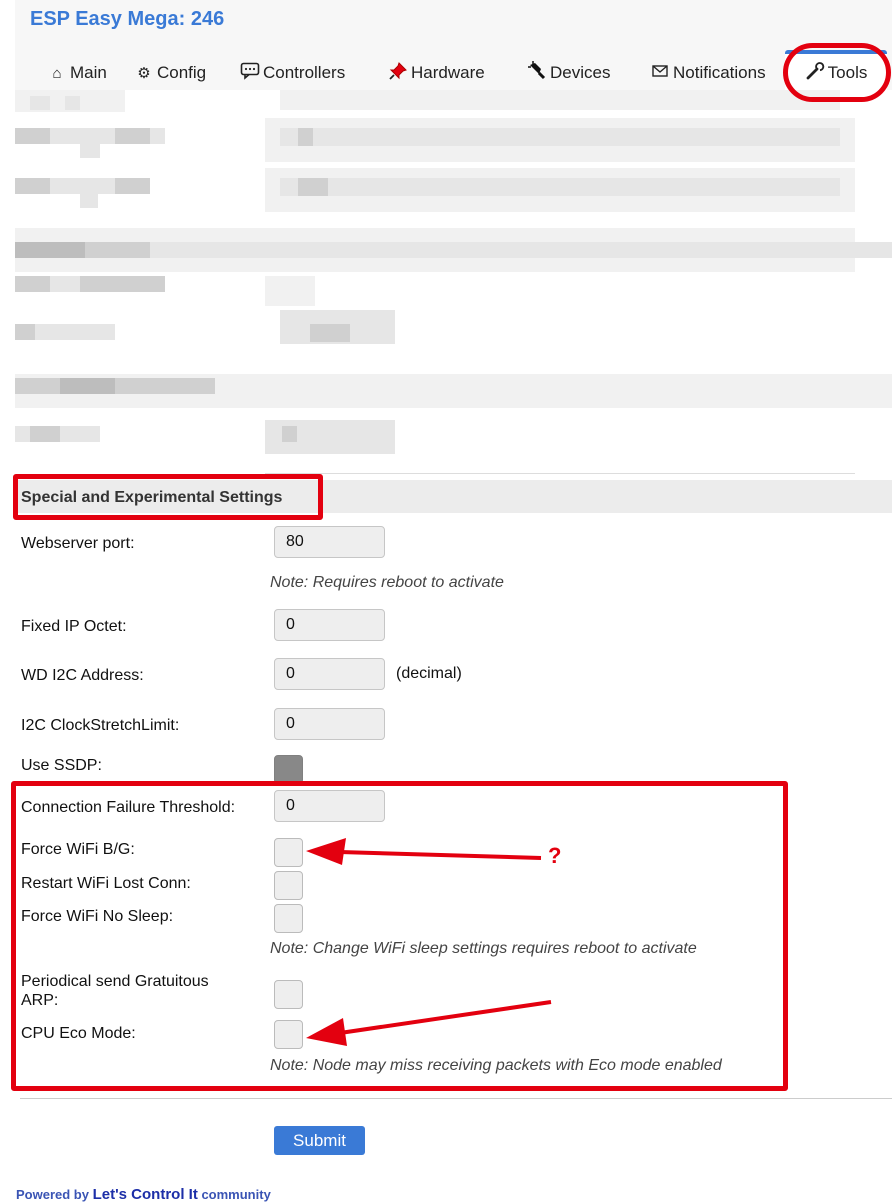 Image resolution: width=892 pixels, height=1203 pixels. I want to click on annotation-question-mark: ?, so click(555, 855).